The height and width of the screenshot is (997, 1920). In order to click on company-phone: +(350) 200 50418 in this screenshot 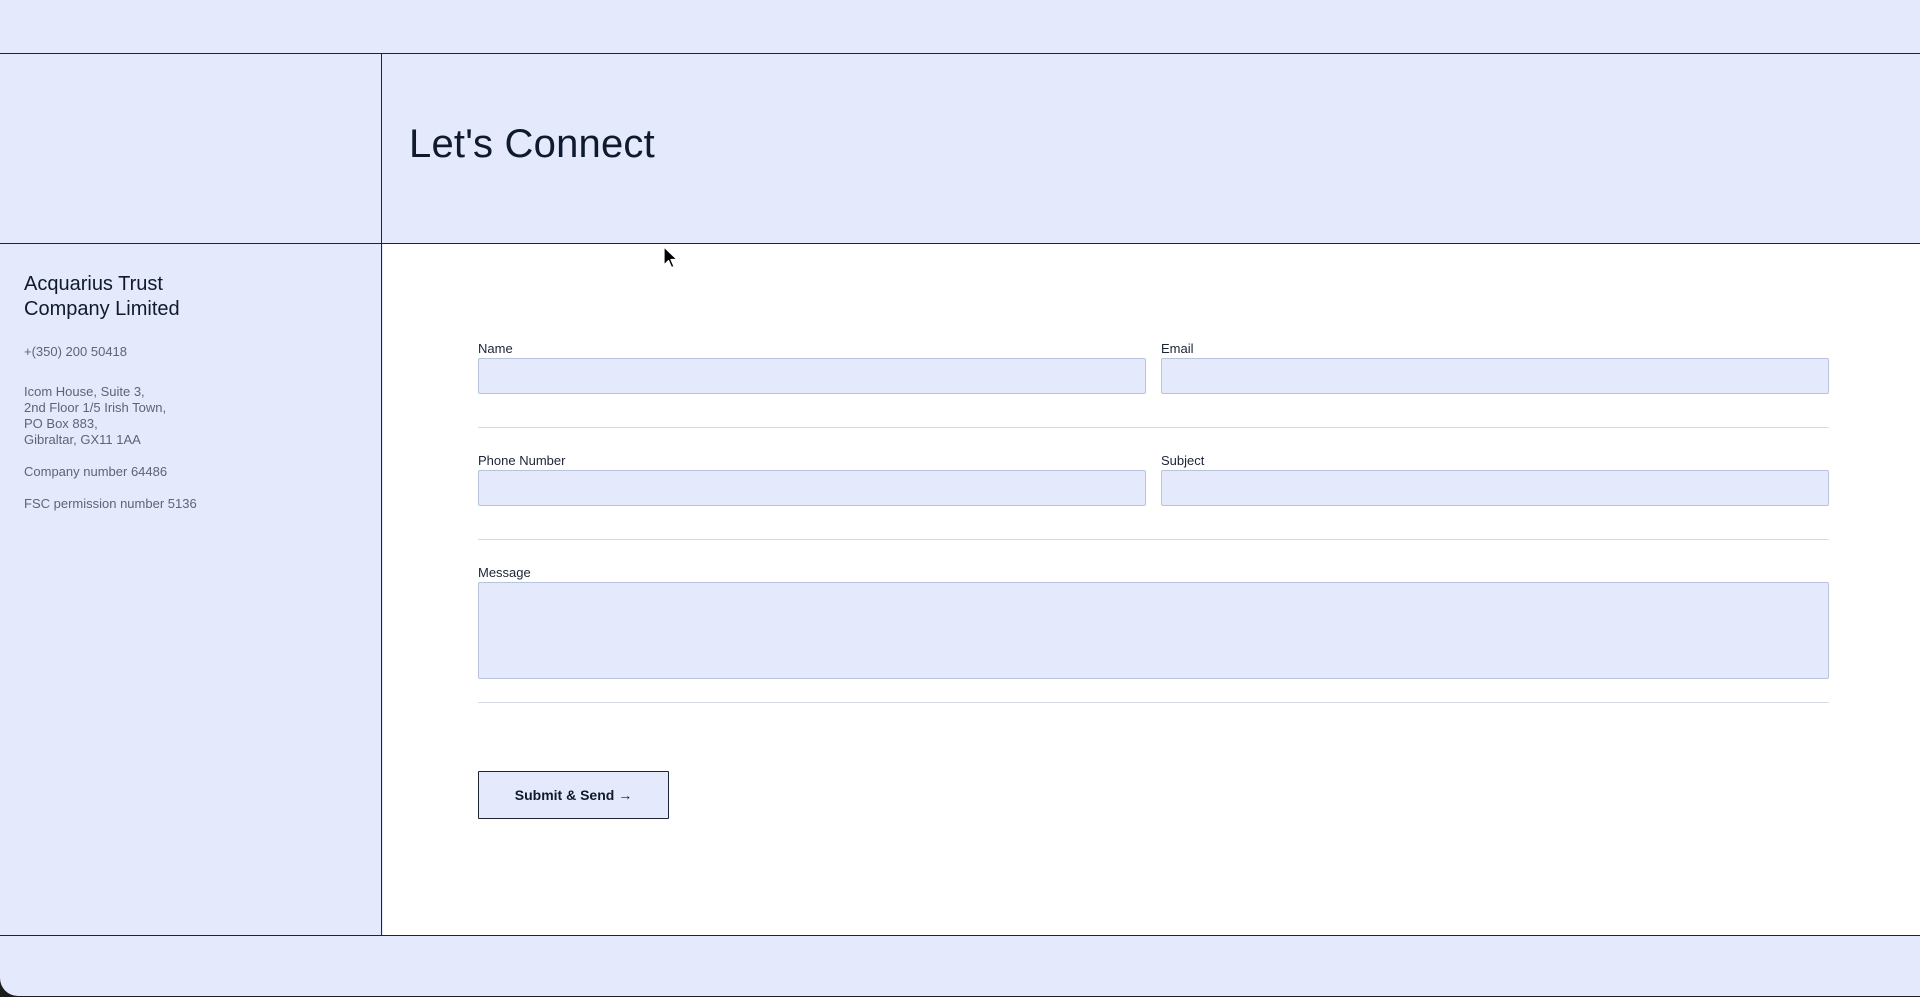, I will do `click(76, 351)`.